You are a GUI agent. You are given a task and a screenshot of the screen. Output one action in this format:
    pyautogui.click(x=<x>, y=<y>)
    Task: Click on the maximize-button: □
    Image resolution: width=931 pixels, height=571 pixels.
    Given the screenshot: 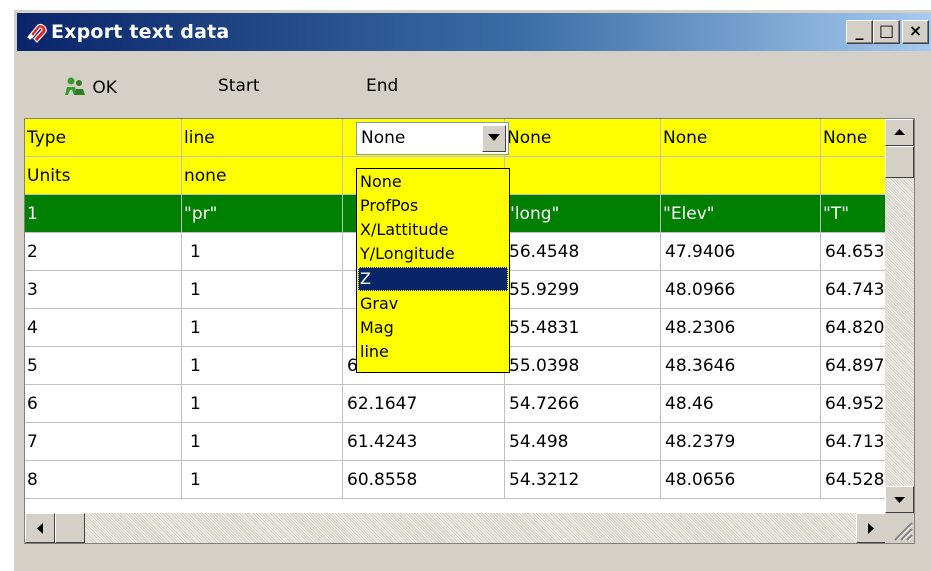 What is the action you would take?
    pyautogui.click(x=886, y=32)
    